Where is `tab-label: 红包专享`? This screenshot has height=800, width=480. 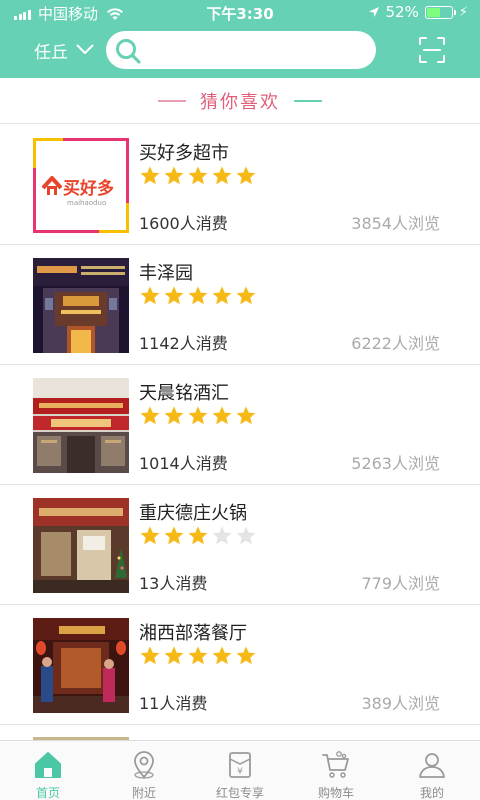
tab-label: 红包专享 is located at coordinates (239, 793).